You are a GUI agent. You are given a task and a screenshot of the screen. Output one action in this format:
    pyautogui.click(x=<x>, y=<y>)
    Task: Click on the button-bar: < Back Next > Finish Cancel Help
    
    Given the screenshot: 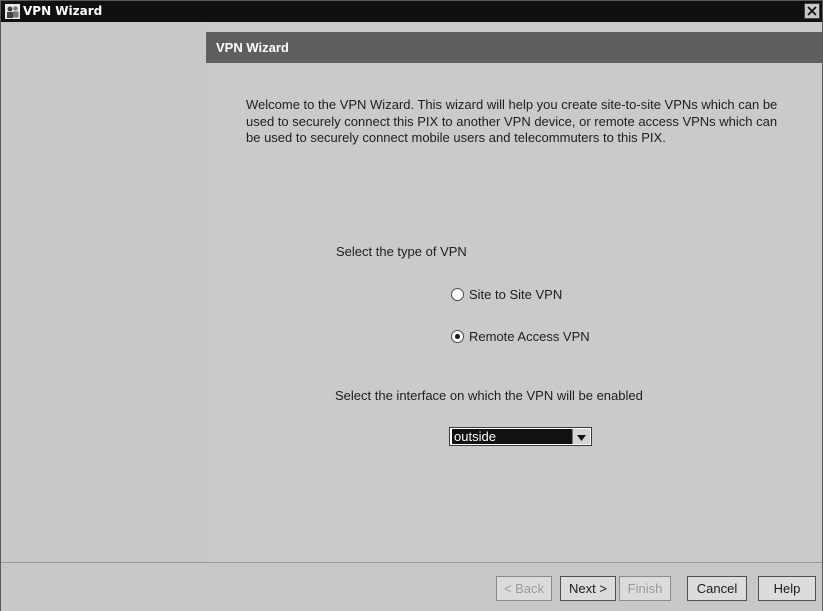 What is the action you would take?
    pyautogui.click(x=411, y=586)
    